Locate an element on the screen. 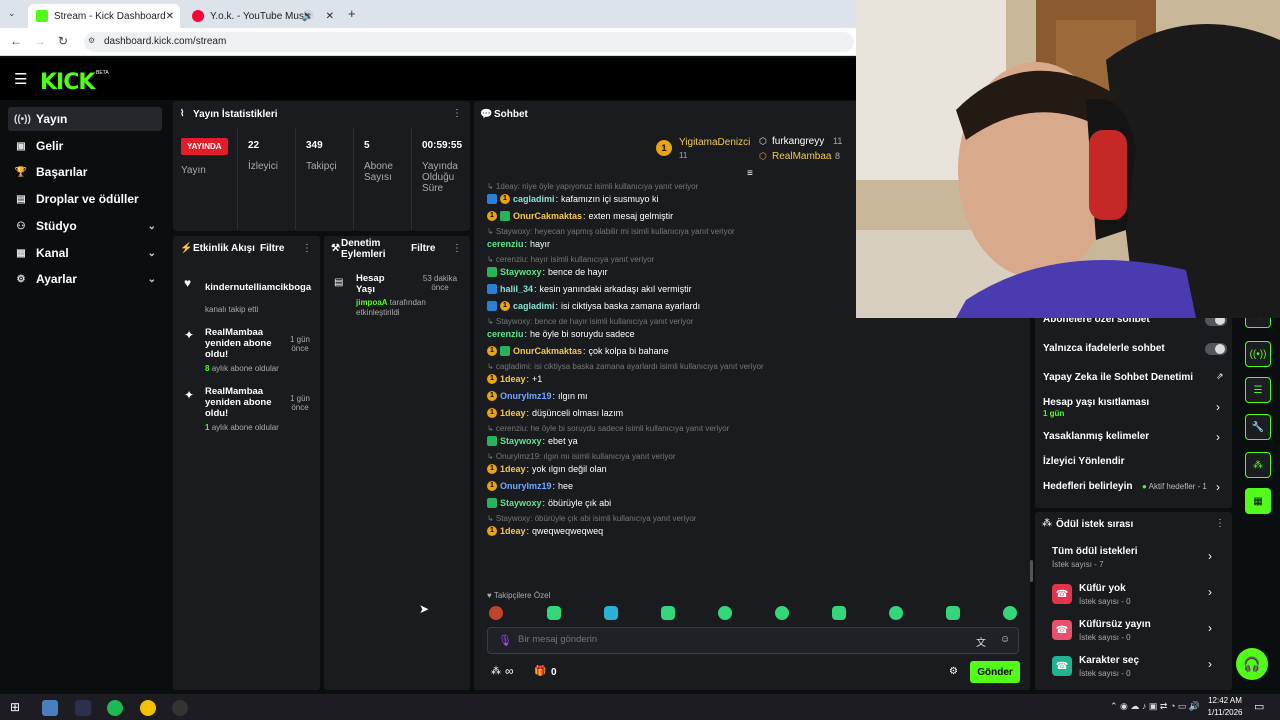 This screenshot has height=720, width=1280. send-button: Gönder is located at coordinates (995, 672).